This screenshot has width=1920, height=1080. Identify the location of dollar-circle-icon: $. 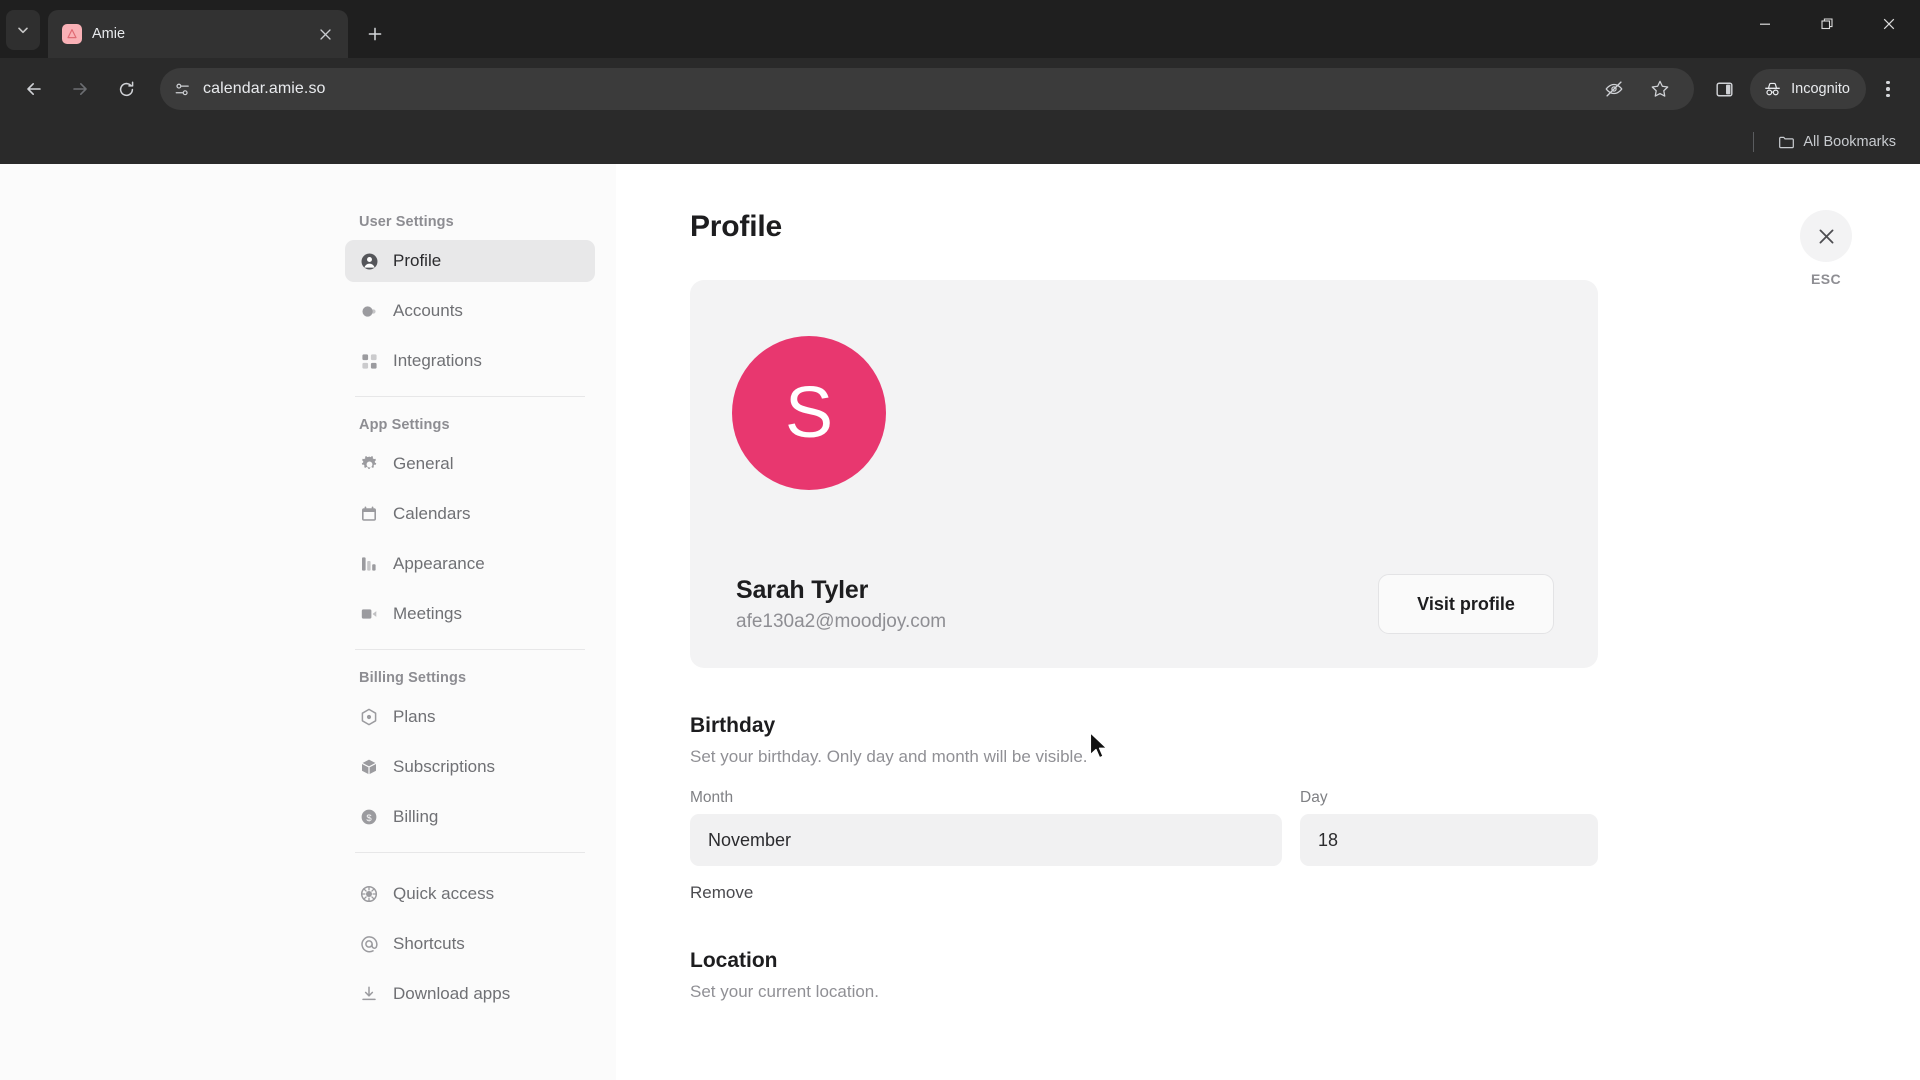
(369, 817).